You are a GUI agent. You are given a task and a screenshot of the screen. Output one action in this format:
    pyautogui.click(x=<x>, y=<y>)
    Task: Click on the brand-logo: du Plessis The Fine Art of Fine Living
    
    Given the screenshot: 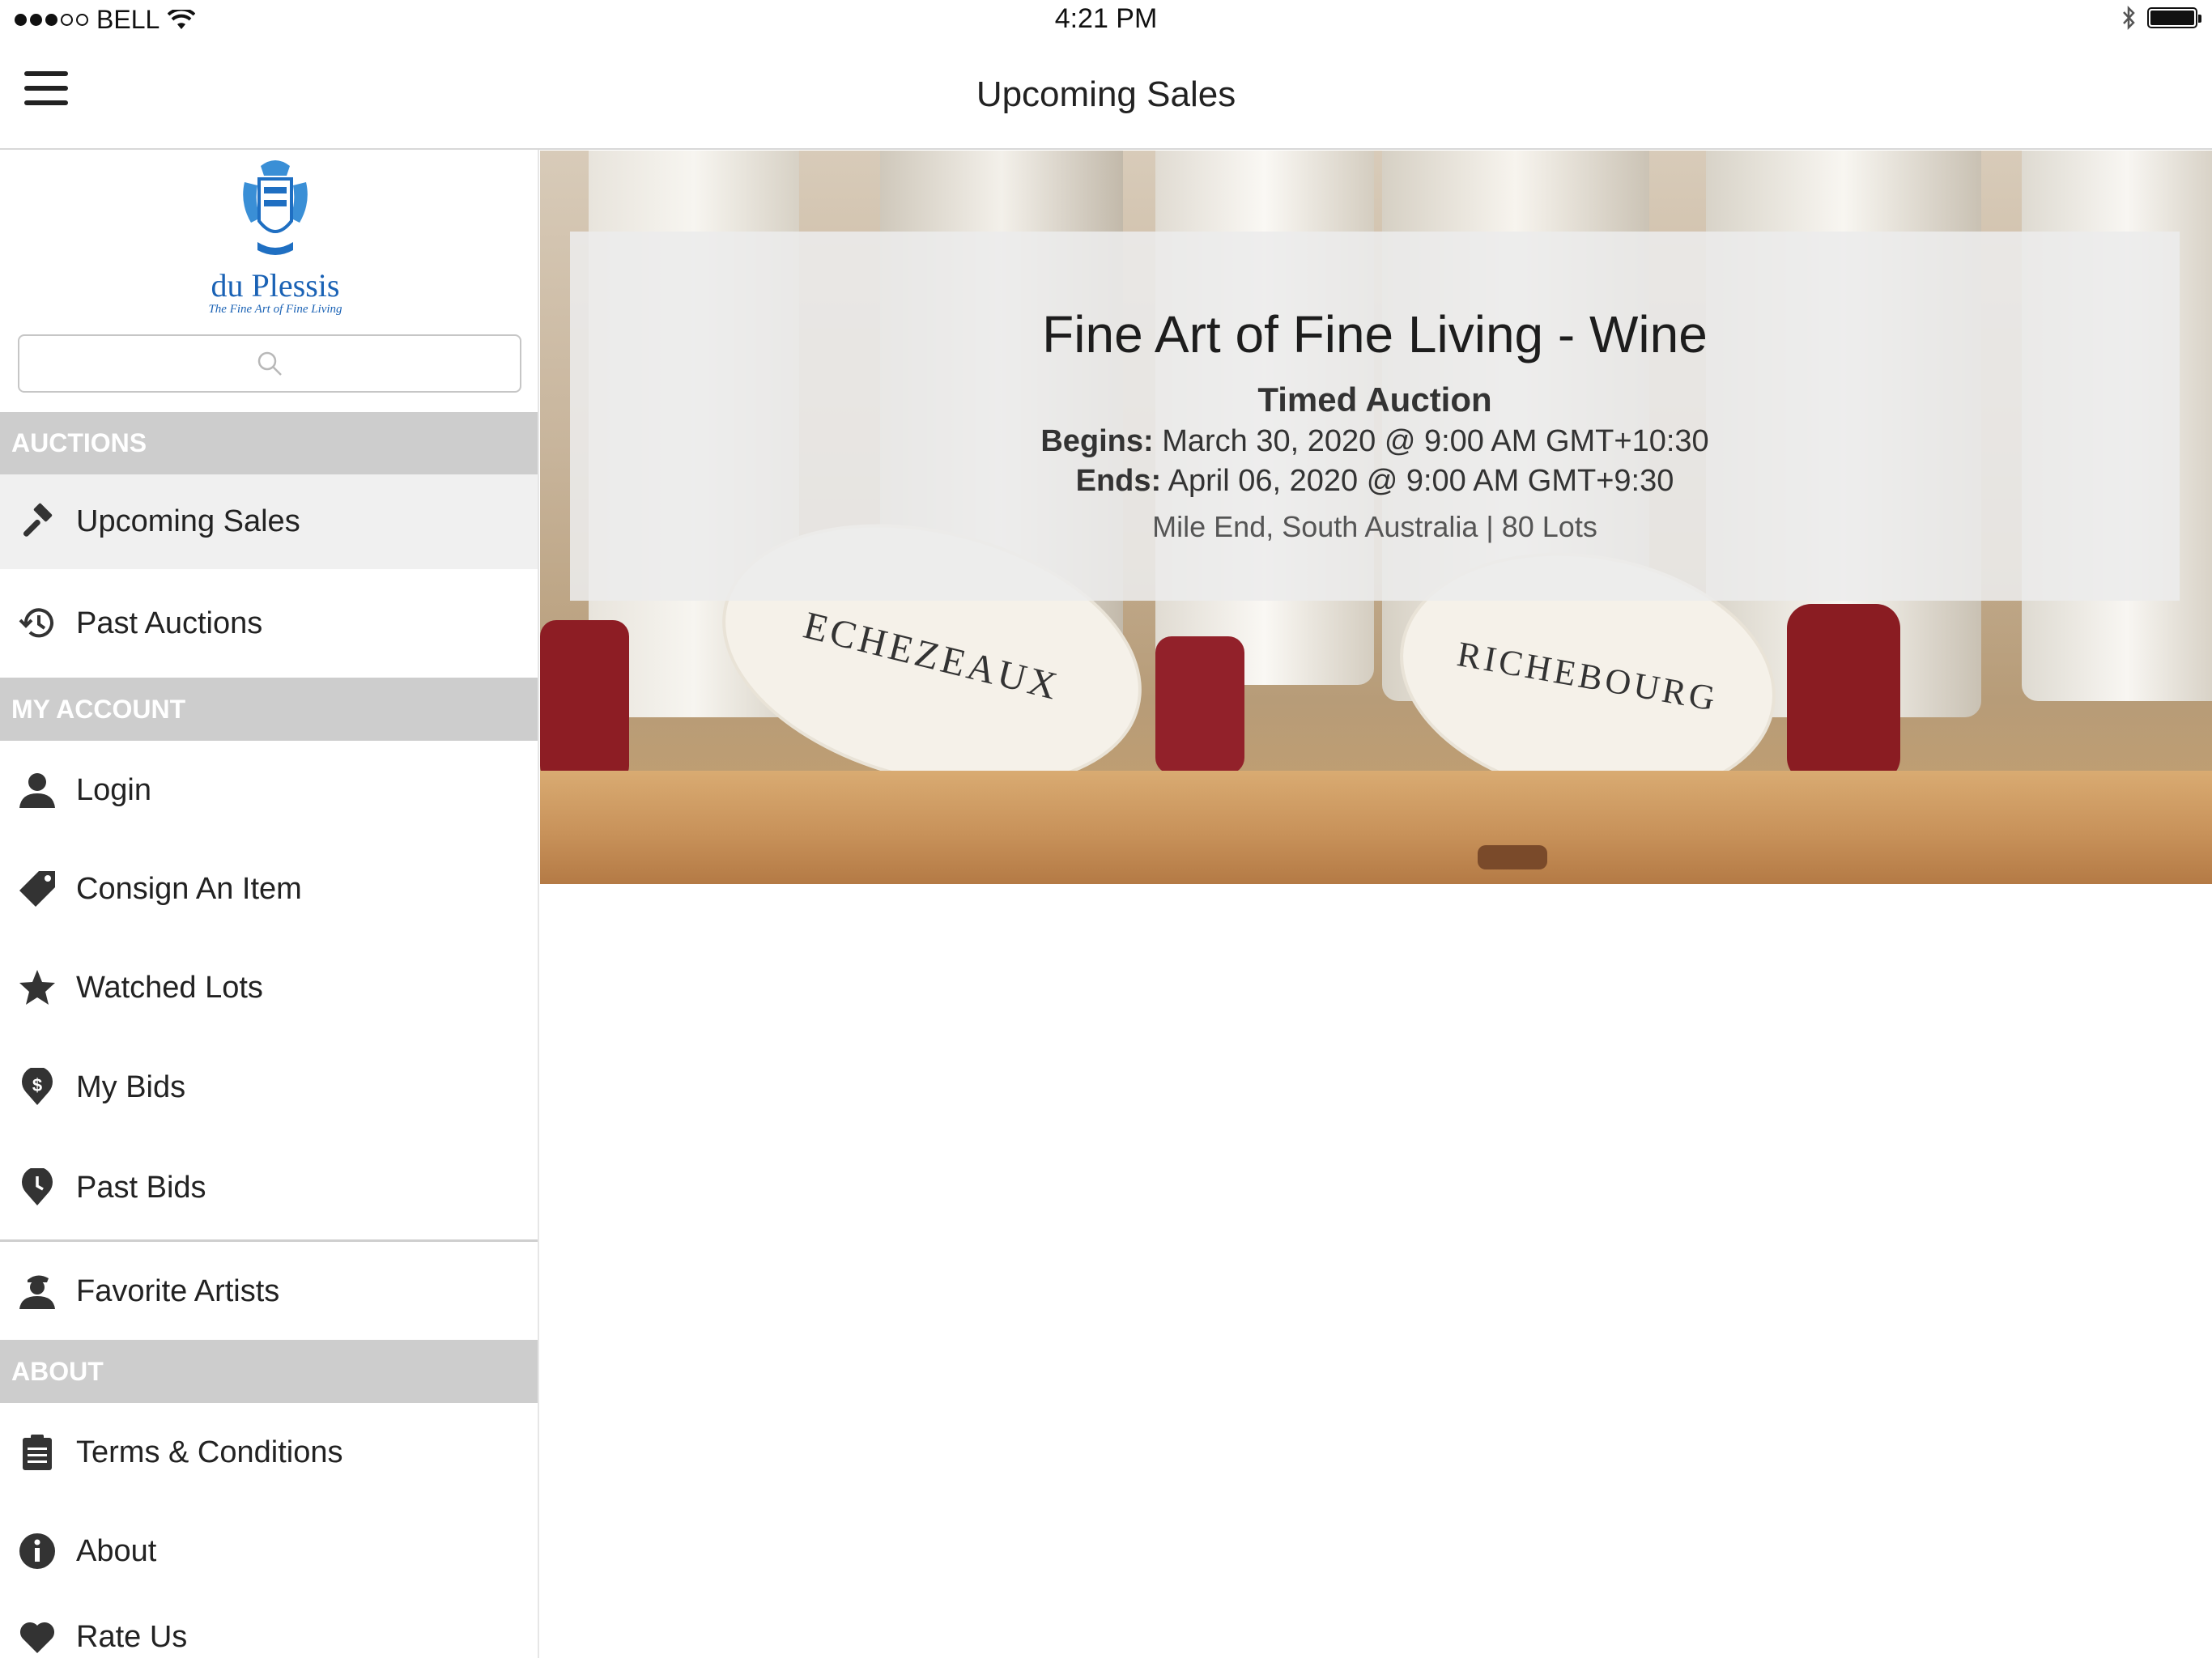 What is the action you would take?
    pyautogui.click(x=275, y=237)
    